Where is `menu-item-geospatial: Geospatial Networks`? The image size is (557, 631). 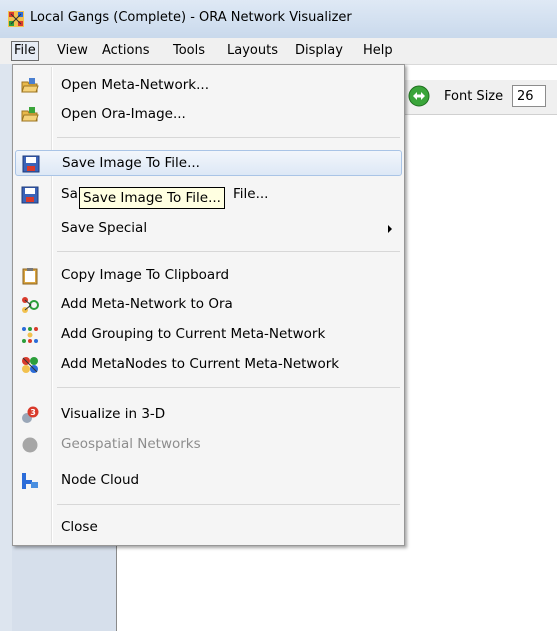
menu-item-geospatial: Geospatial Networks is located at coordinates (208, 445).